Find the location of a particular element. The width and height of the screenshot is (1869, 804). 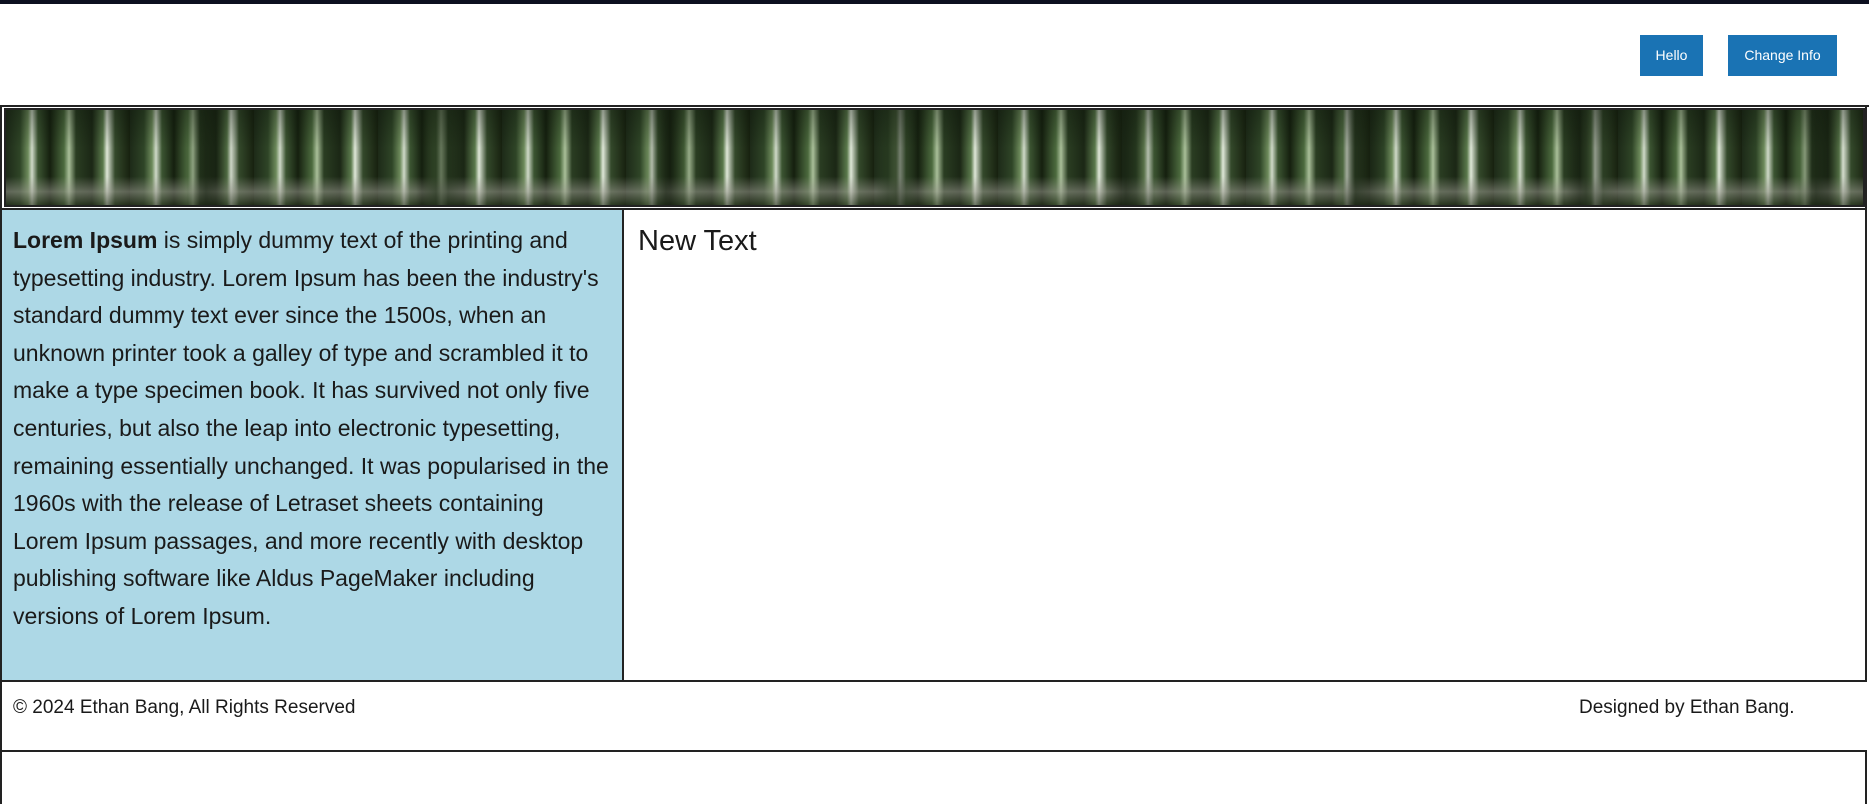

sidebar-lead: Lorem Ipsum is located at coordinates (85, 240).